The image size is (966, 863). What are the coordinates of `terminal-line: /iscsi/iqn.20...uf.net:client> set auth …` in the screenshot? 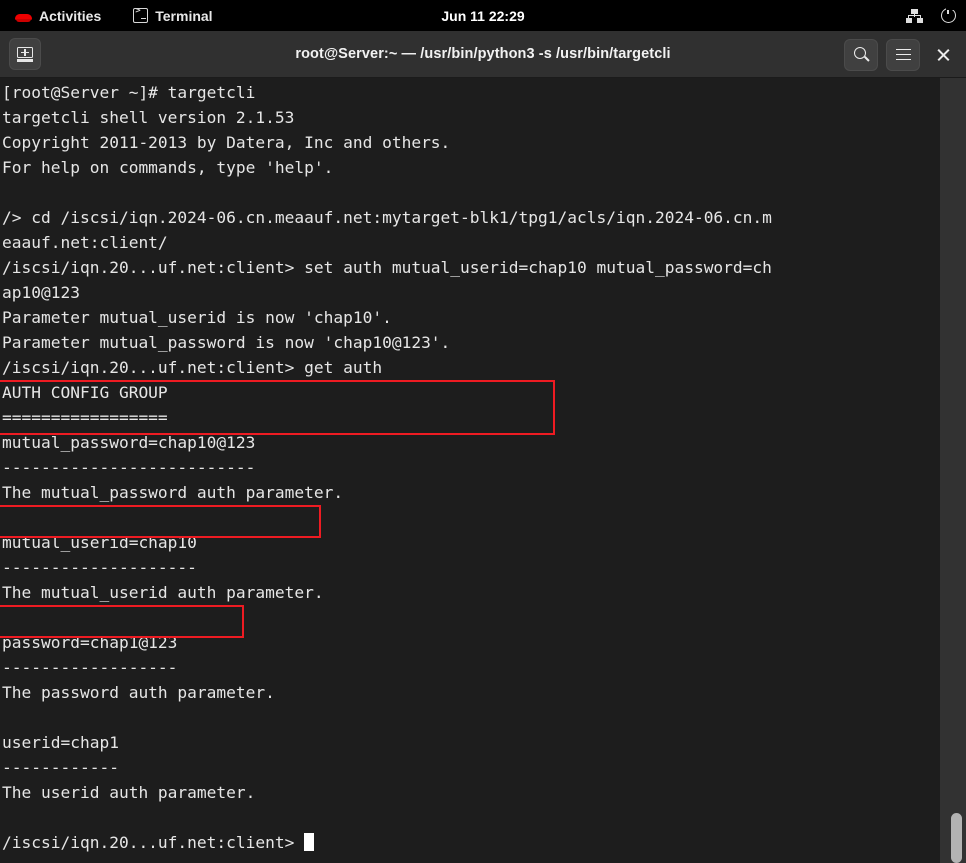 It's located at (387, 267).